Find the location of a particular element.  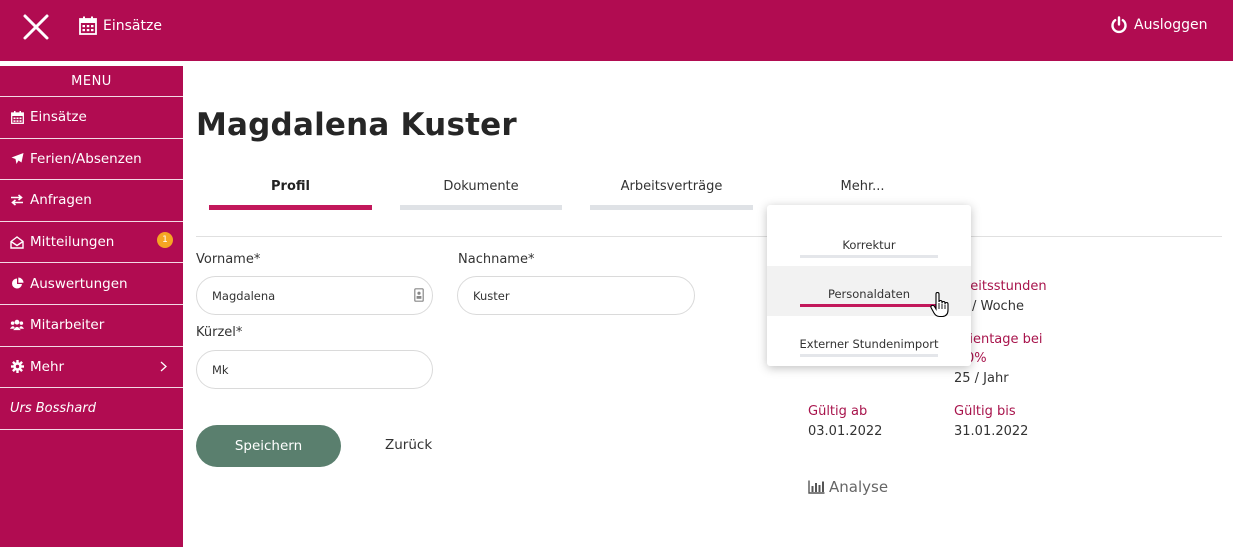

dropdown-item-korrektur: Korrektur is located at coordinates (869, 242).